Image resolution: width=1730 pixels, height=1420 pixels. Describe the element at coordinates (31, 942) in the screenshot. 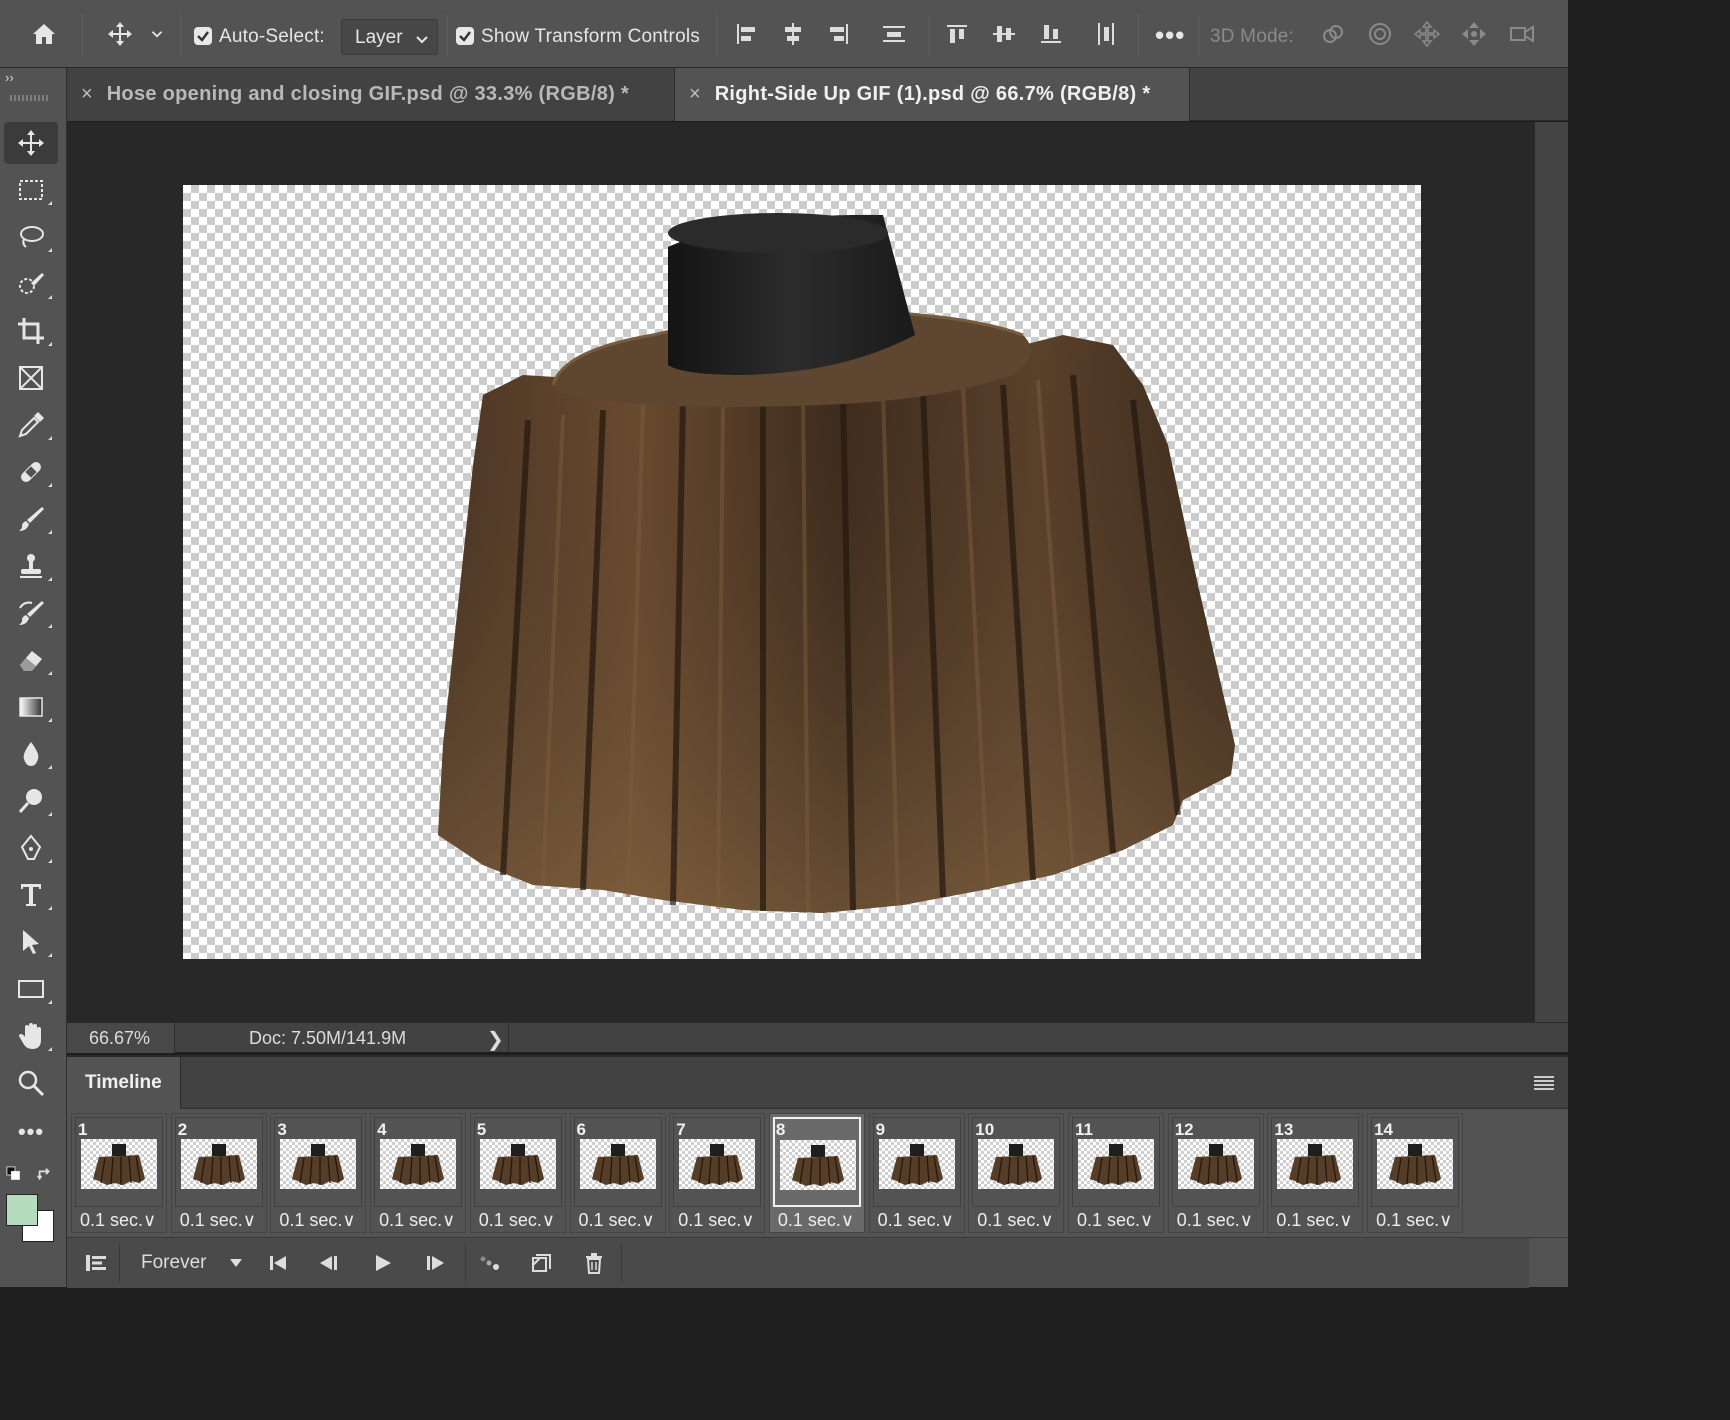

I see `path-selection-tool-button` at that location.